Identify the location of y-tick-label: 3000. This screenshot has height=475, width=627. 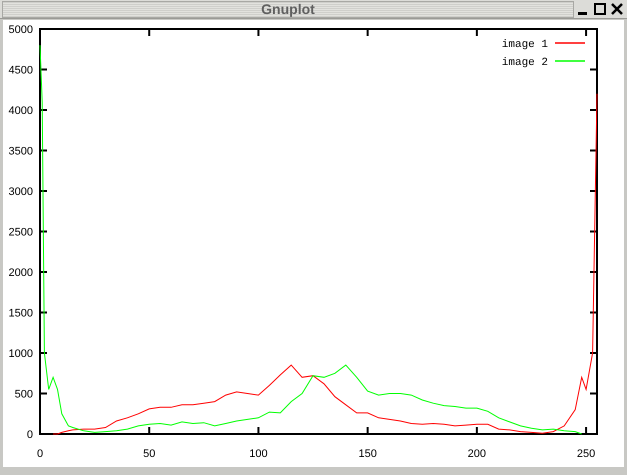
(20, 192).